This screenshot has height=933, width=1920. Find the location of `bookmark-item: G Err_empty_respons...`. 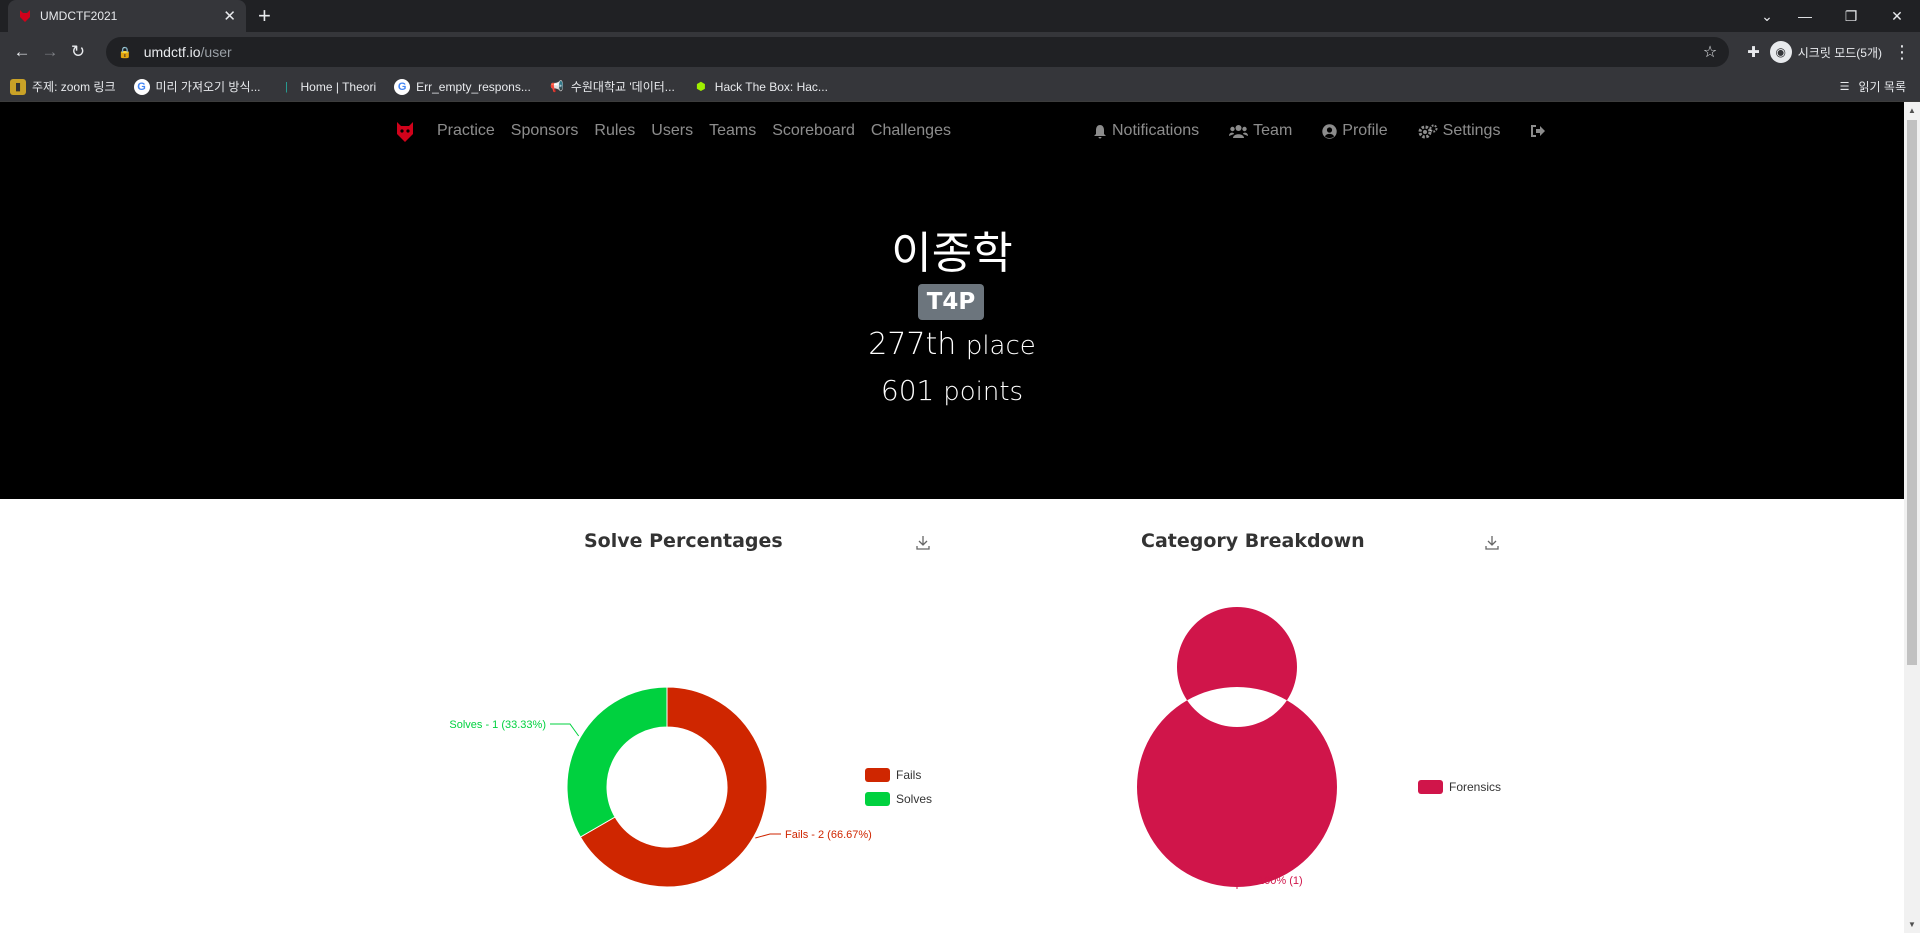

bookmark-item: G Err_empty_respons... is located at coordinates (462, 86).